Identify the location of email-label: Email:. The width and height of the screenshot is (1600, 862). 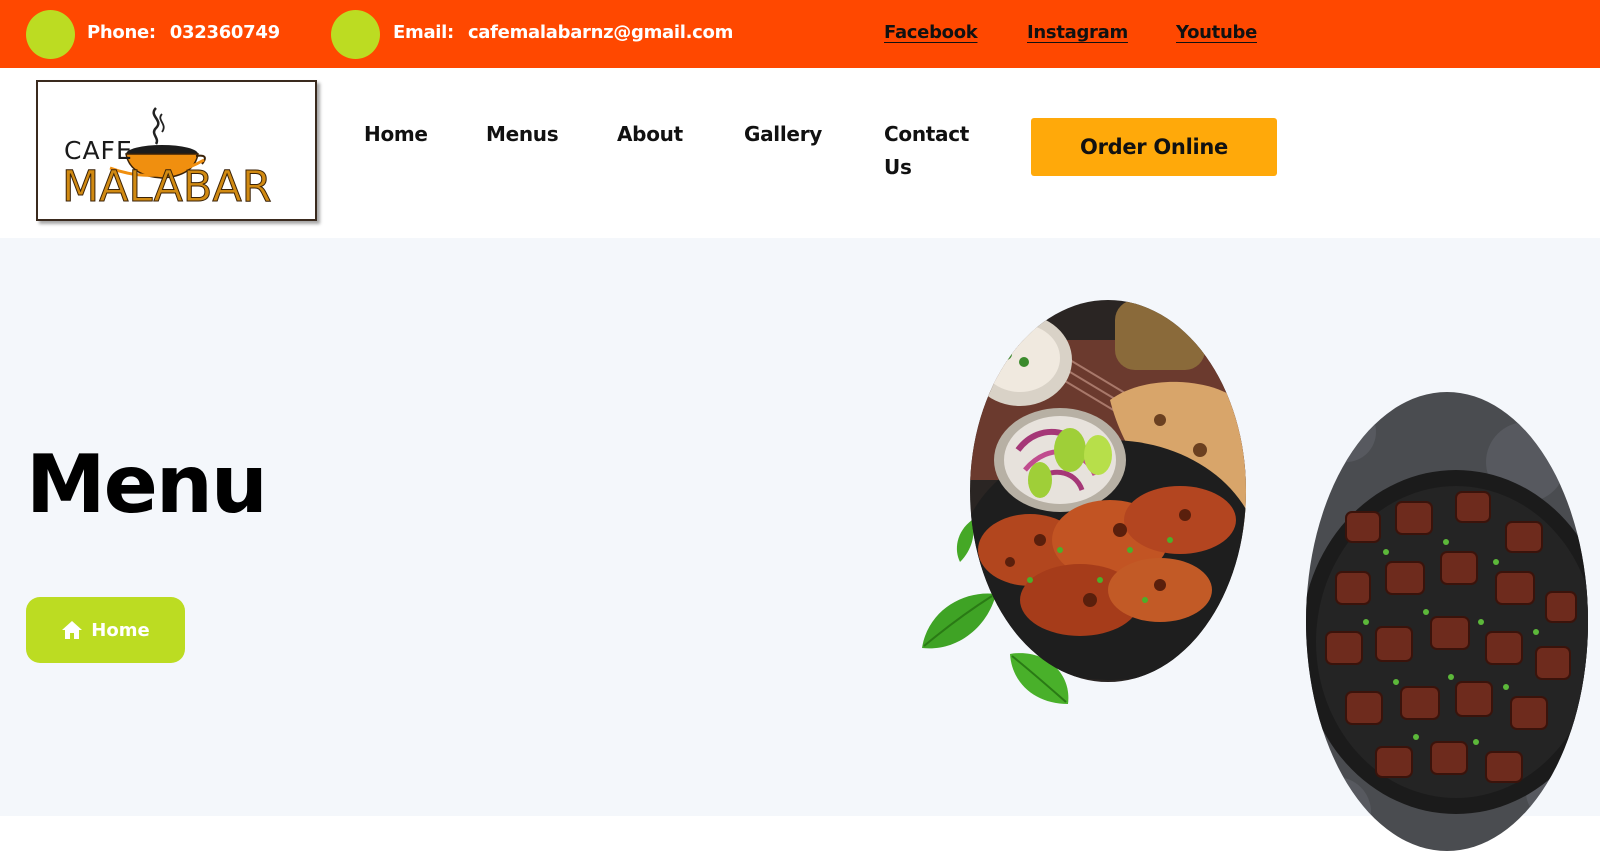
(423, 32).